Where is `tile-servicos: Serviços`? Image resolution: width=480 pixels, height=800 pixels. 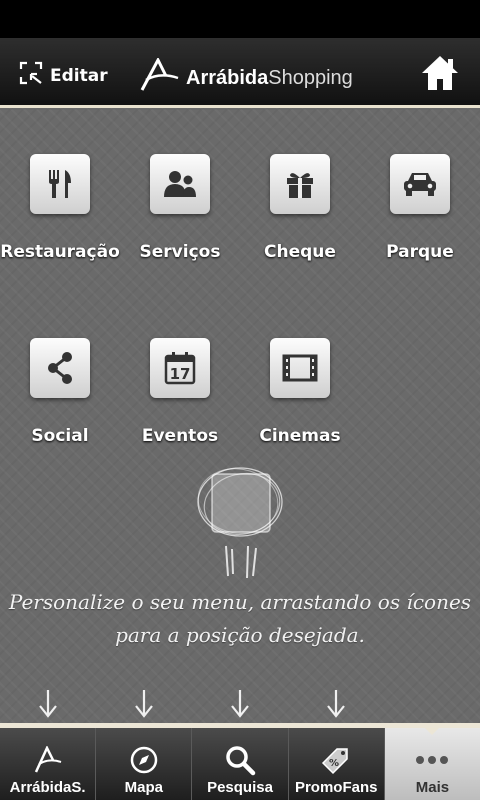
tile-servicos: Serviços is located at coordinates (180, 208).